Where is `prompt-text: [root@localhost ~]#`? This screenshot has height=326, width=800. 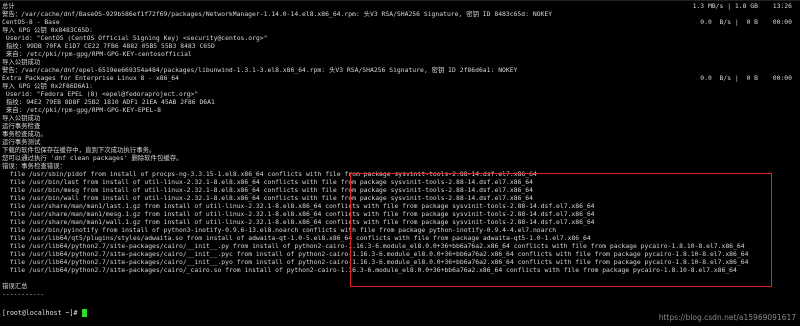
prompt-text: [root@localhost ~]# is located at coordinates (40, 313).